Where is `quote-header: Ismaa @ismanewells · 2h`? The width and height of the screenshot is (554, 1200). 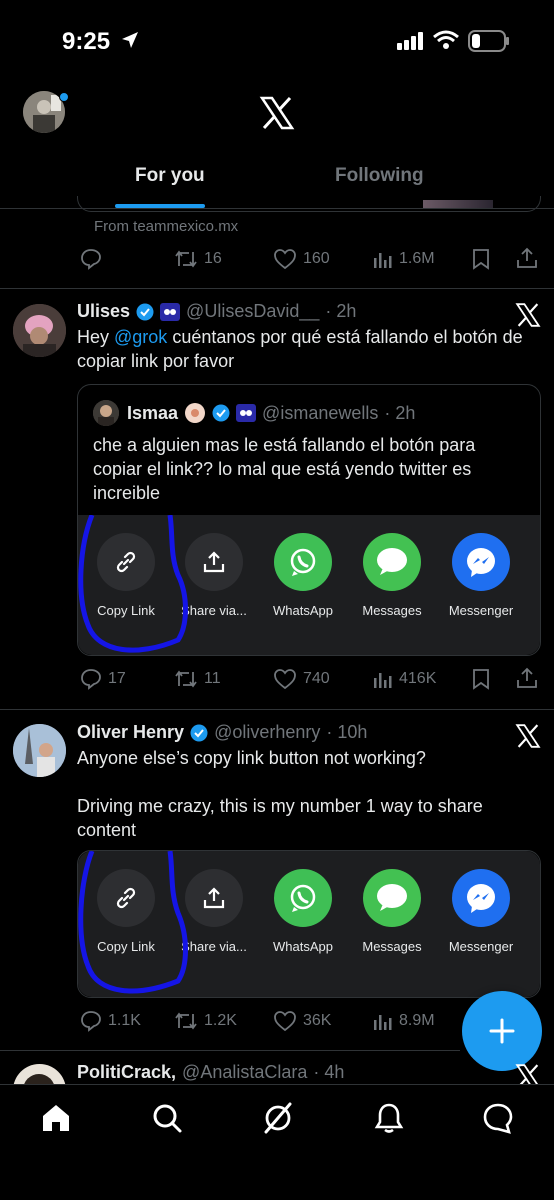
quote-header: Ismaa @ismanewells · 2h is located at coordinates (271, 413).